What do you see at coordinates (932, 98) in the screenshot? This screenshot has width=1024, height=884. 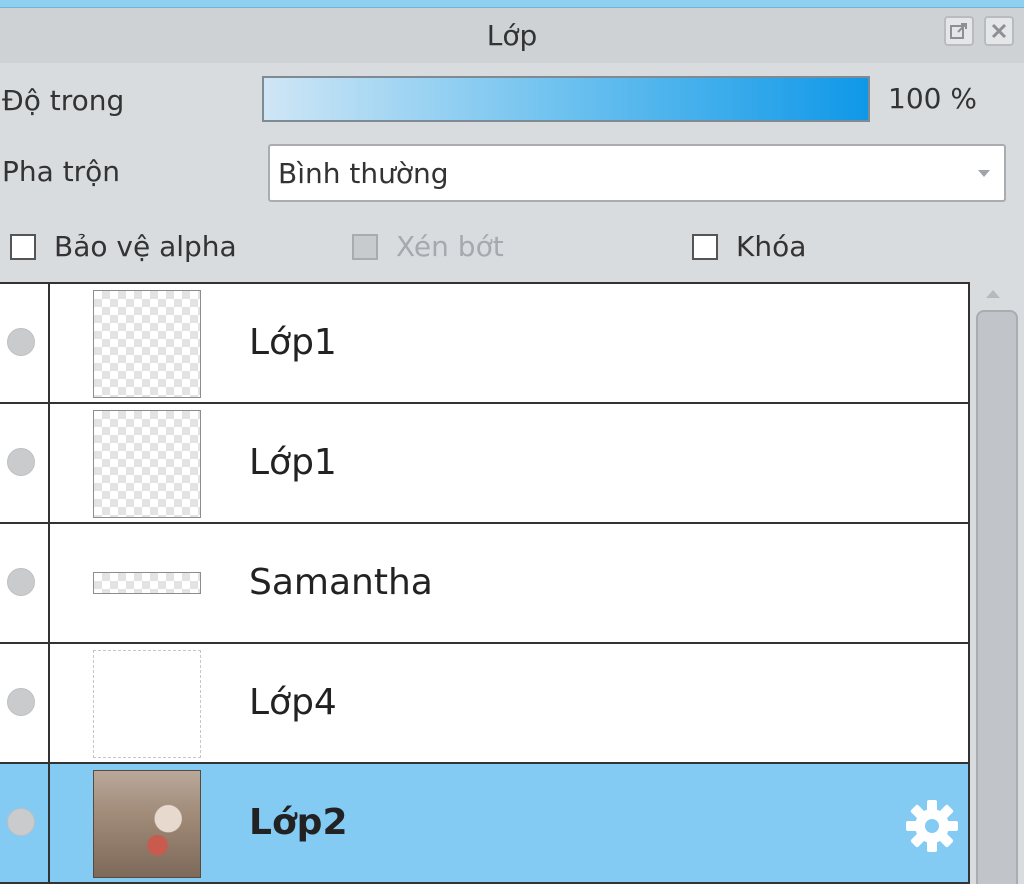 I see `opacity-value: 100 %` at bounding box center [932, 98].